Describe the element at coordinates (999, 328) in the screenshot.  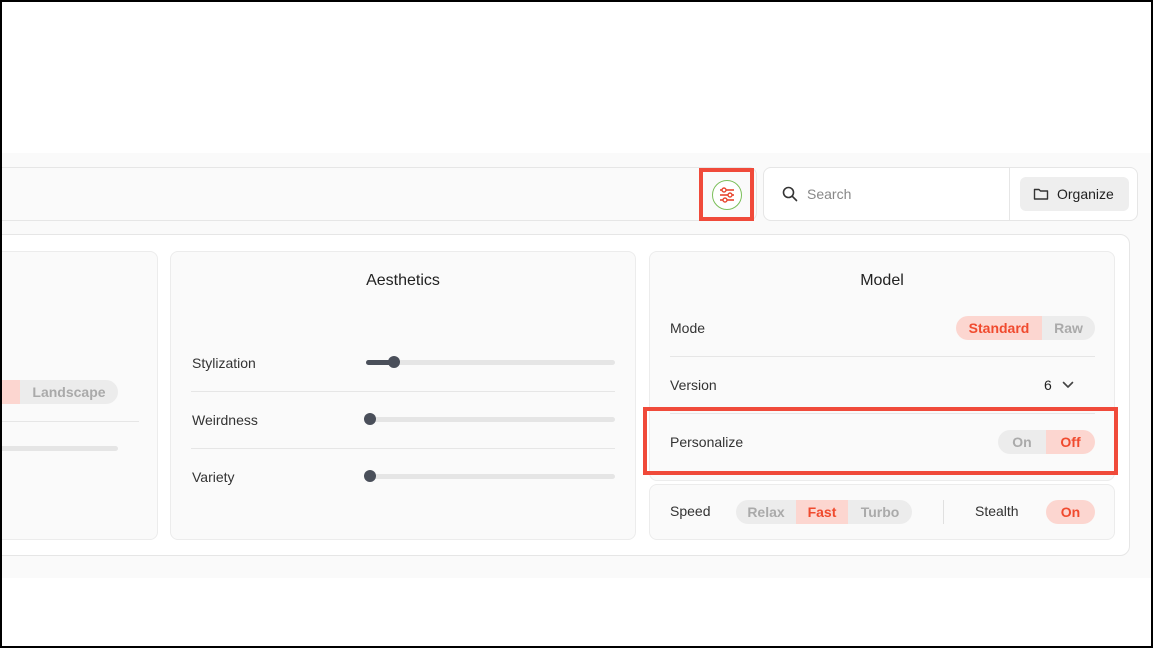
I see `mode-option-standard: Standard` at that location.